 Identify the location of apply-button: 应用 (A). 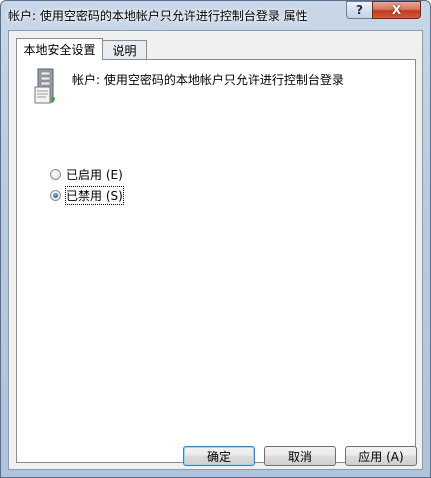
(381, 456).